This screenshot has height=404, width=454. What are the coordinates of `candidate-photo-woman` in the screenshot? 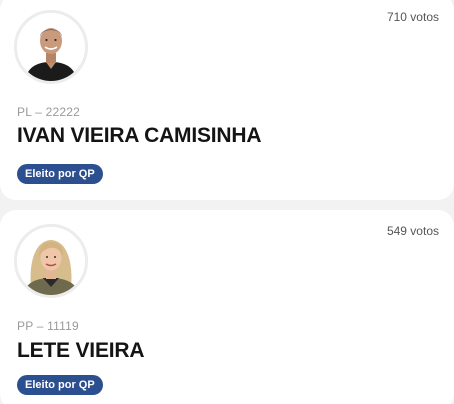 It's located at (51, 261).